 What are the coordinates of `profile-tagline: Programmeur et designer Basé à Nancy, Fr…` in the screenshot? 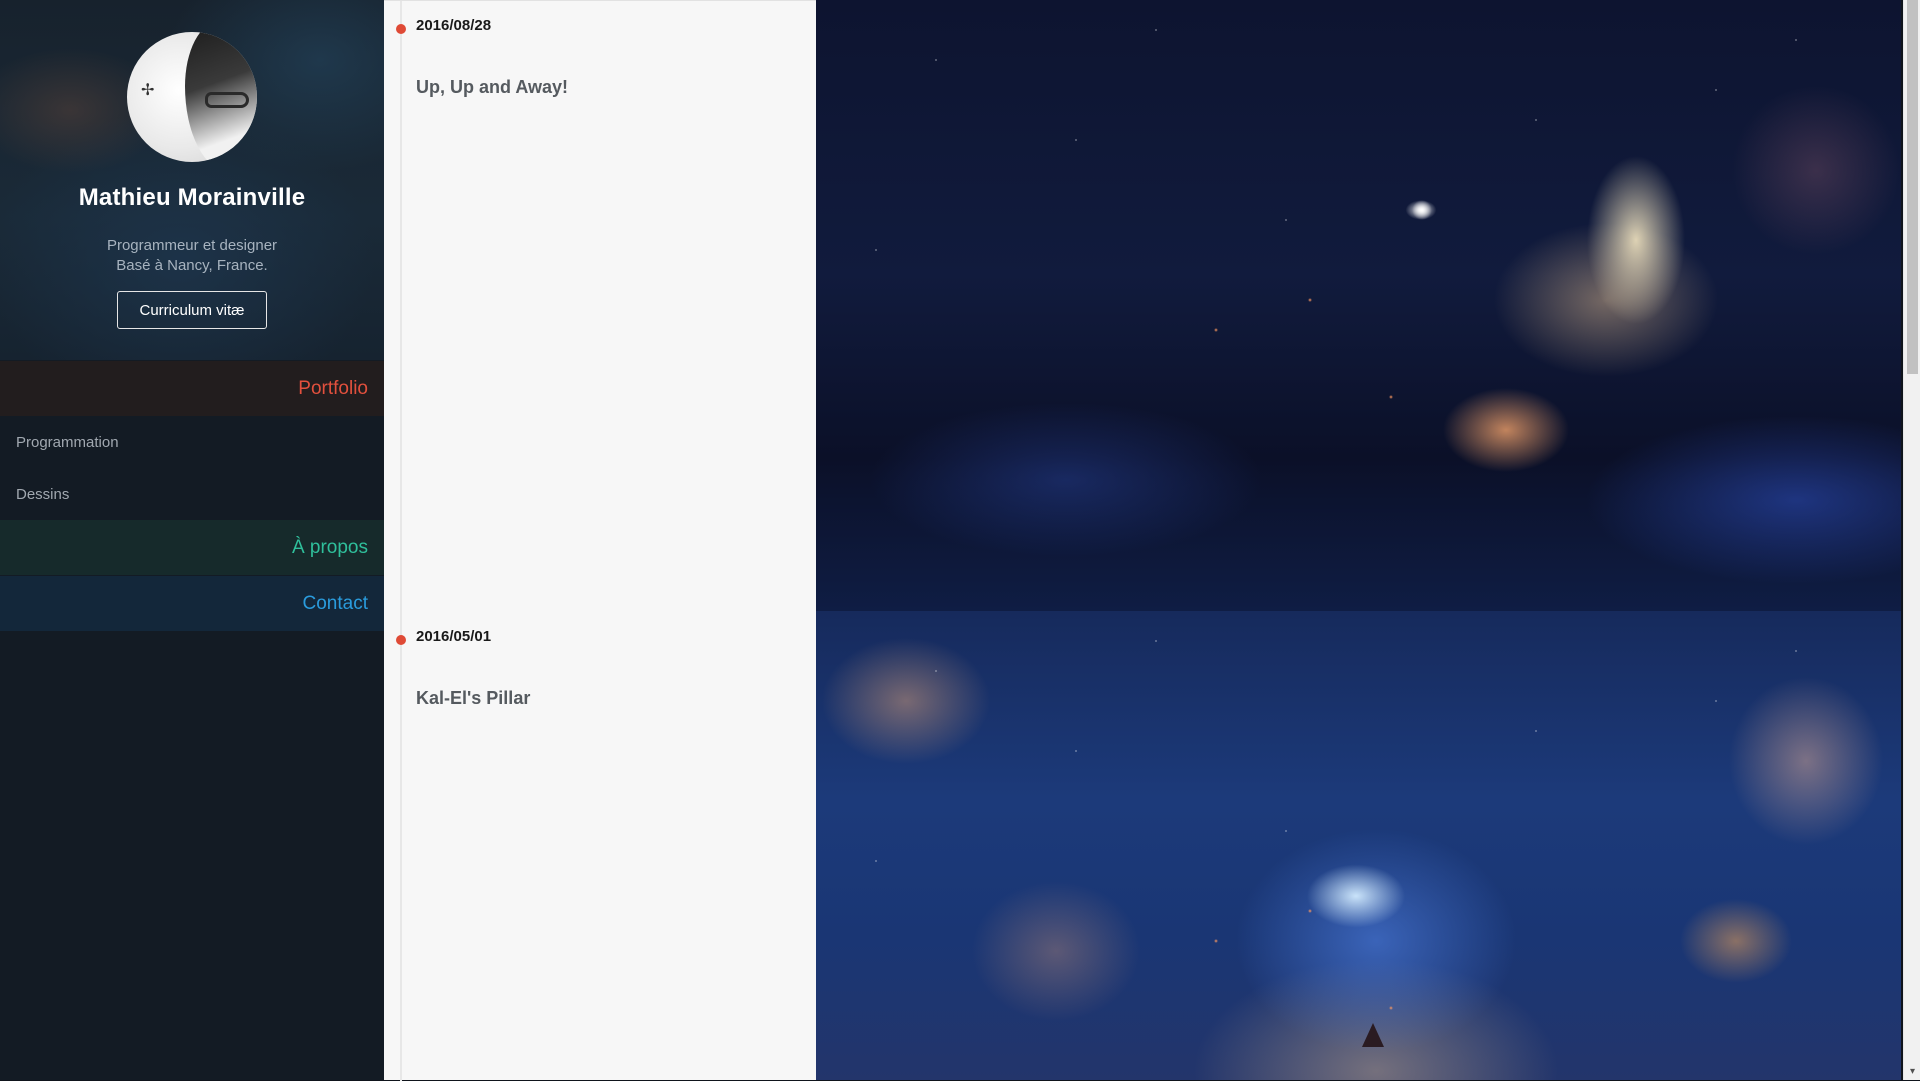 It's located at (192, 256).